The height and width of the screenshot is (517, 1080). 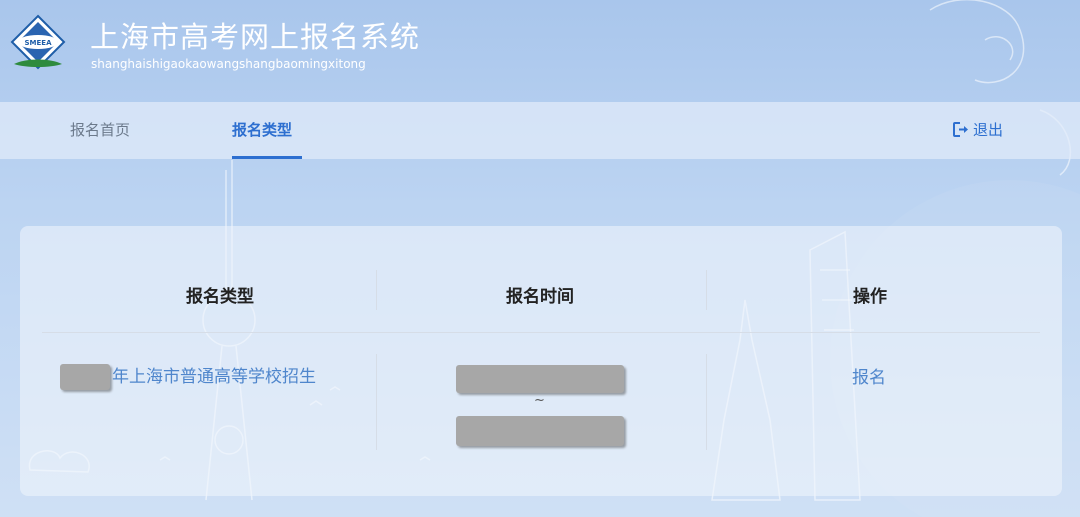 I want to click on redacted-start-time, so click(x=540, y=379).